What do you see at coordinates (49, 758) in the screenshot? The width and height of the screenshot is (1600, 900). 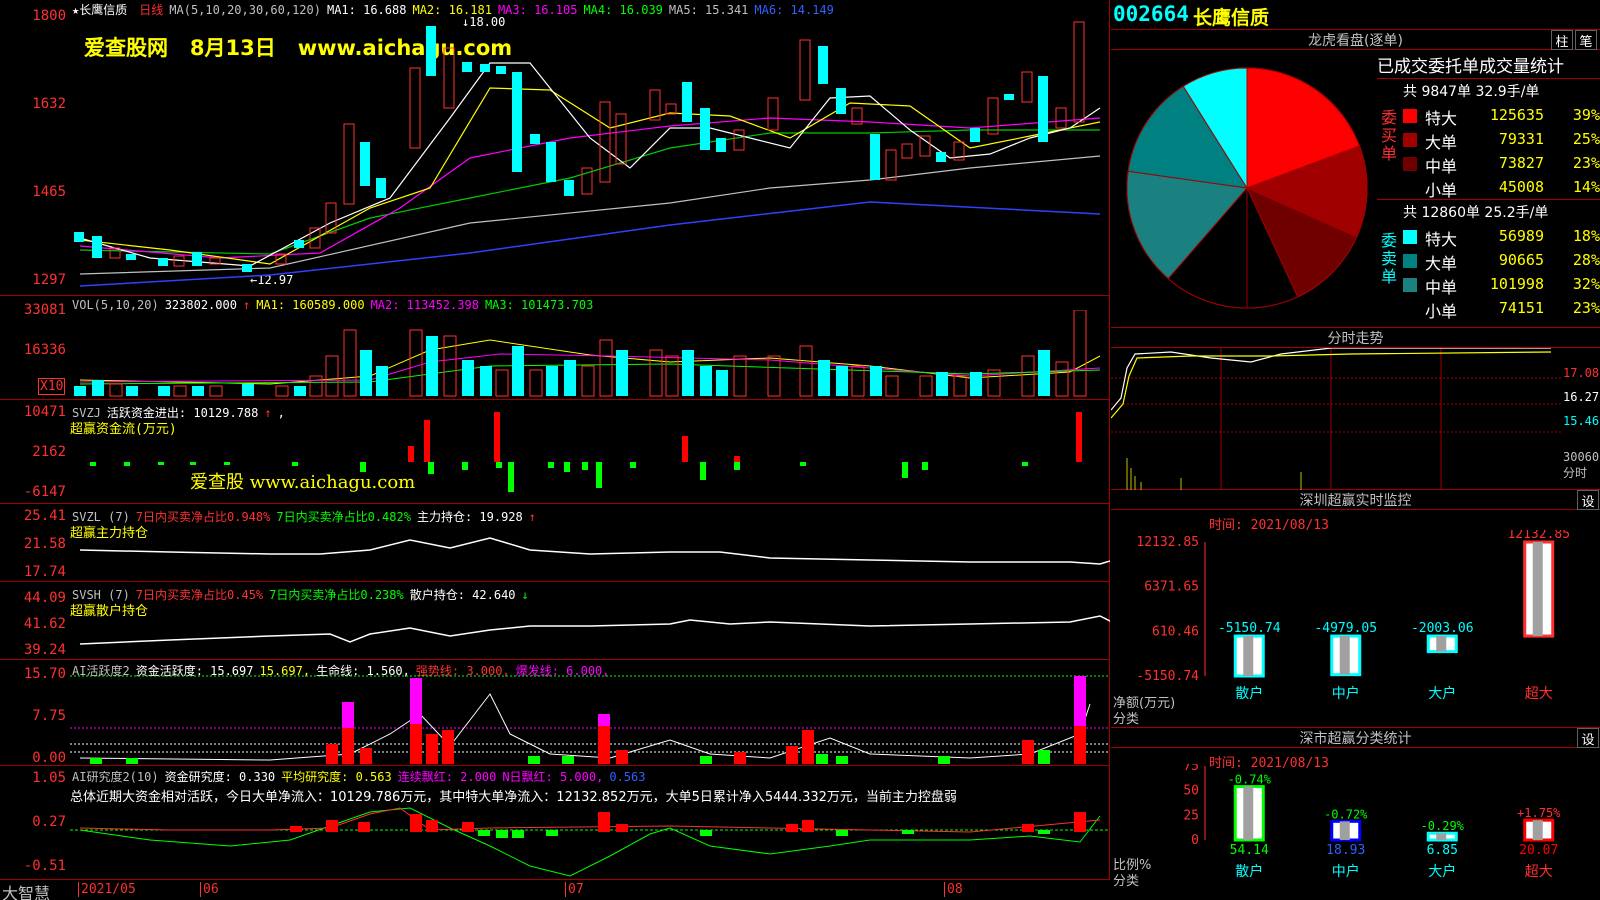 I see `ai-y-bot: 0.00` at bounding box center [49, 758].